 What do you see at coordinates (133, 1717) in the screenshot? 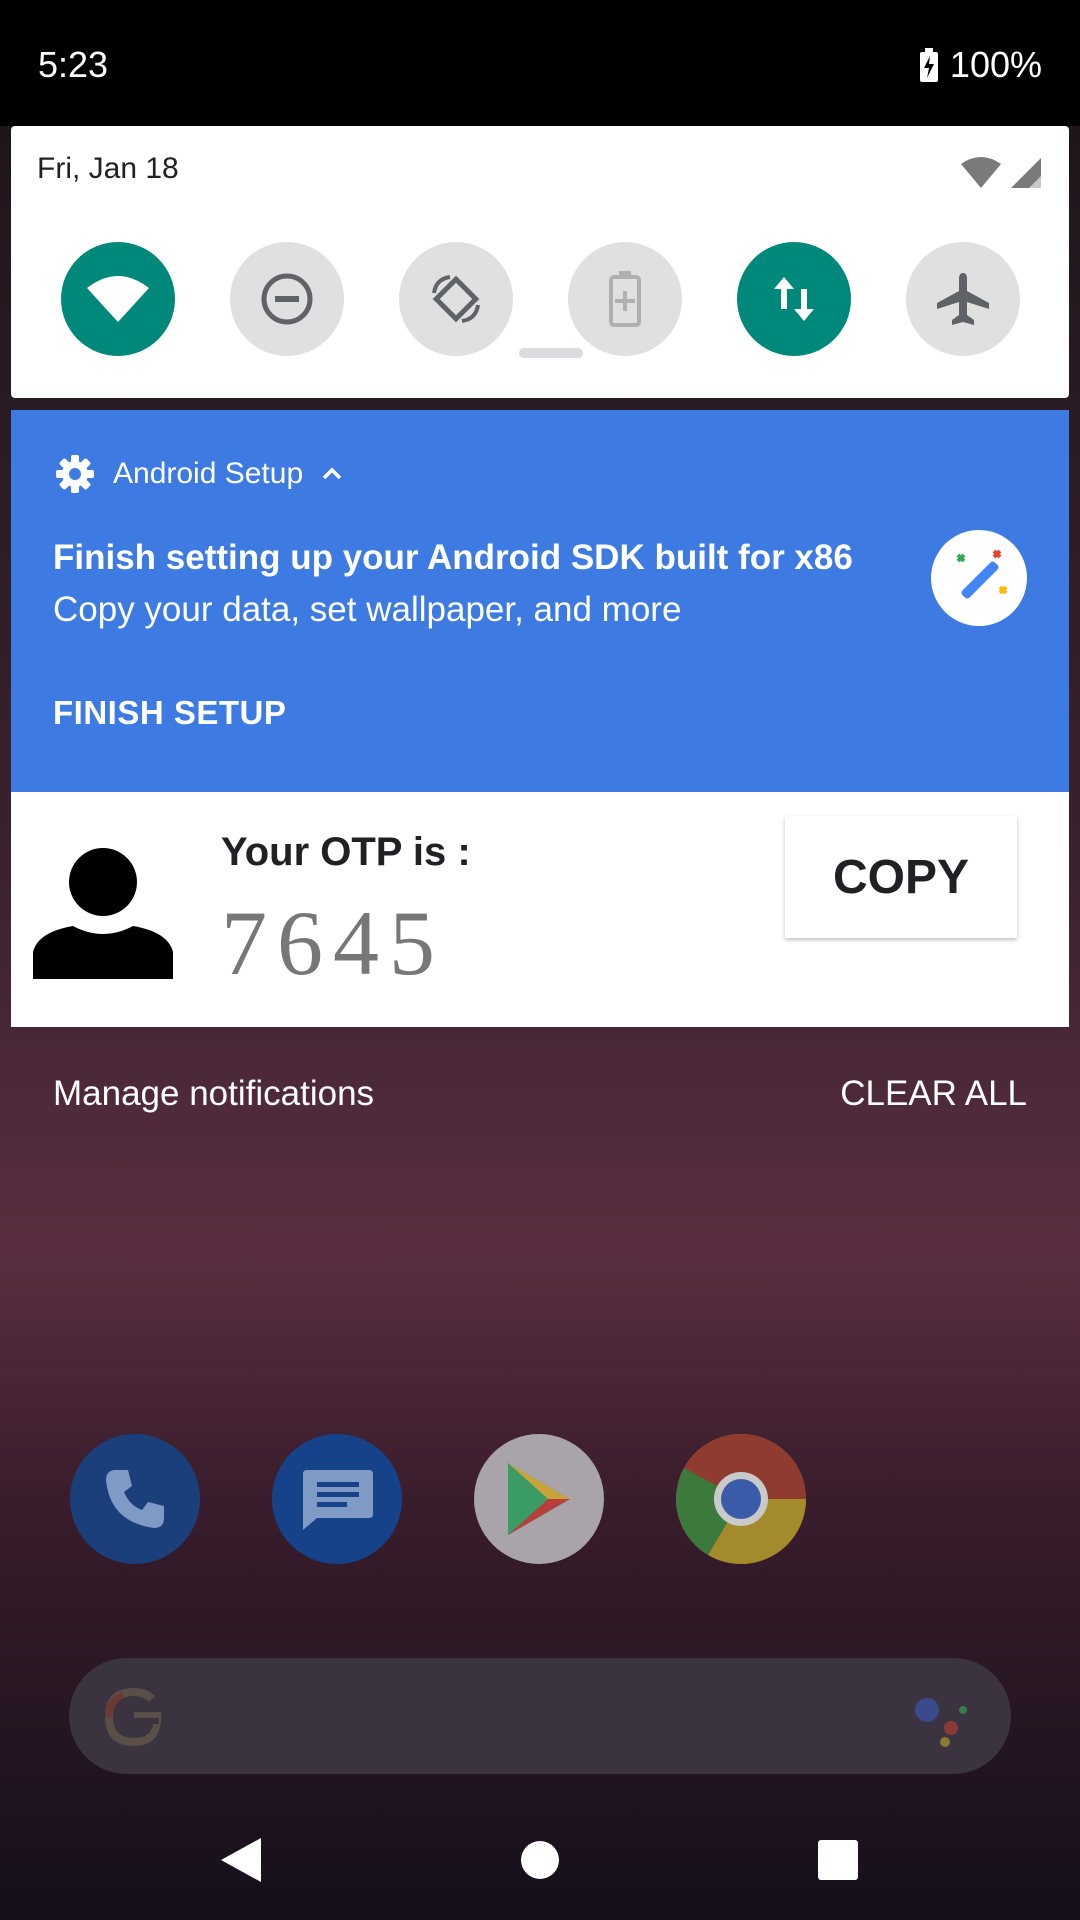
I see `google-g-icon` at bounding box center [133, 1717].